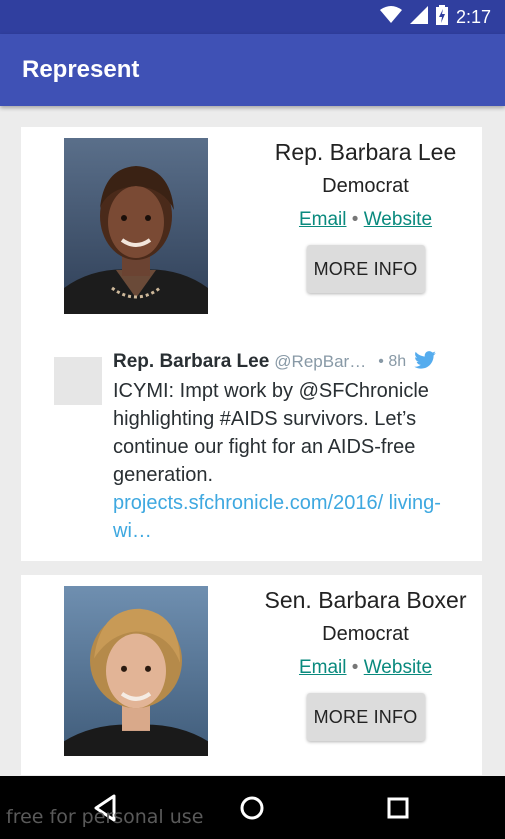 Image resolution: width=505 pixels, height=839 pixels. Describe the element at coordinates (365, 600) in the screenshot. I see `representative-name: Sen. Barbara Boxer` at that location.